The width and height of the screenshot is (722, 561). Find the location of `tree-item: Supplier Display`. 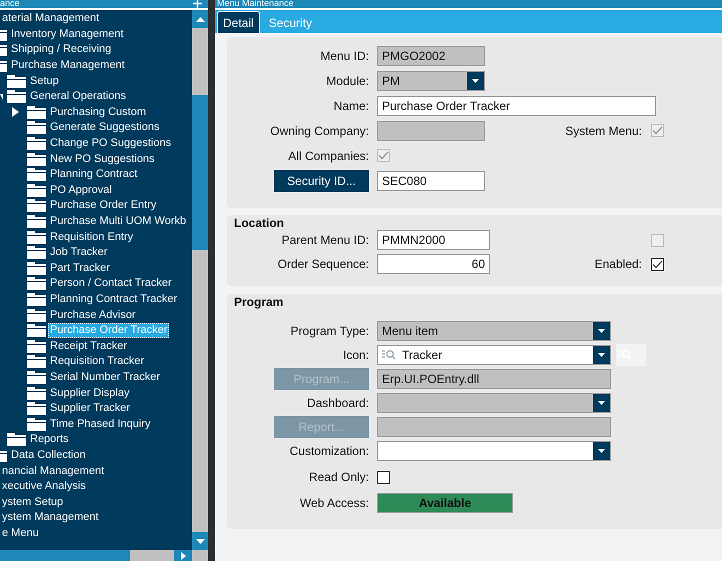

tree-item: Supplier Display is located at coordinates (90, 393).